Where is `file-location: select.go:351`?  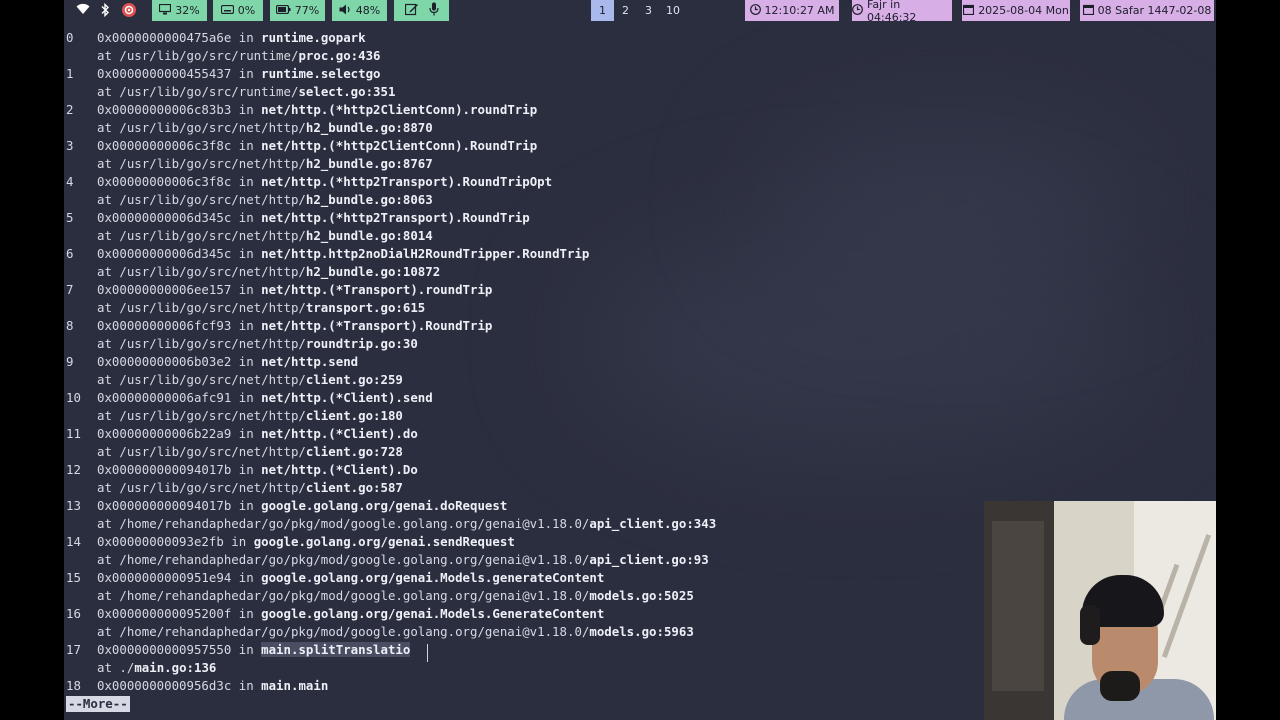 file-location: select.go:351 is located at coordinates (347, 91).